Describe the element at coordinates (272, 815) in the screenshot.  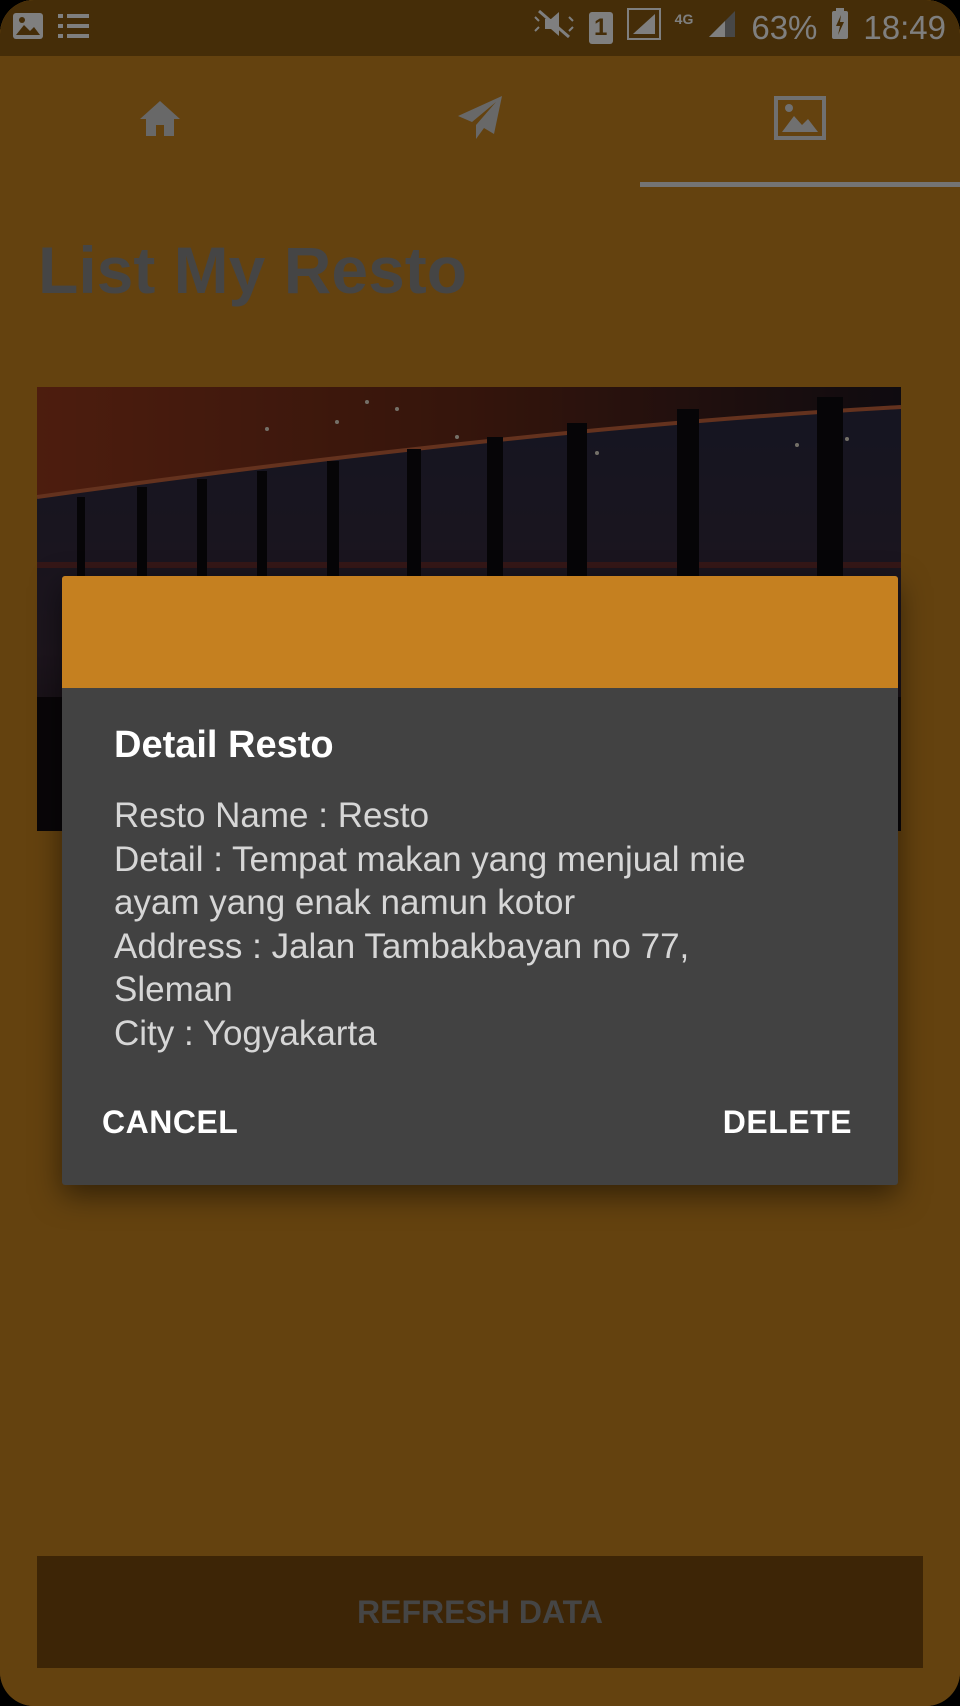
I see `dialog-line: Resto Name : Resto` at that location.